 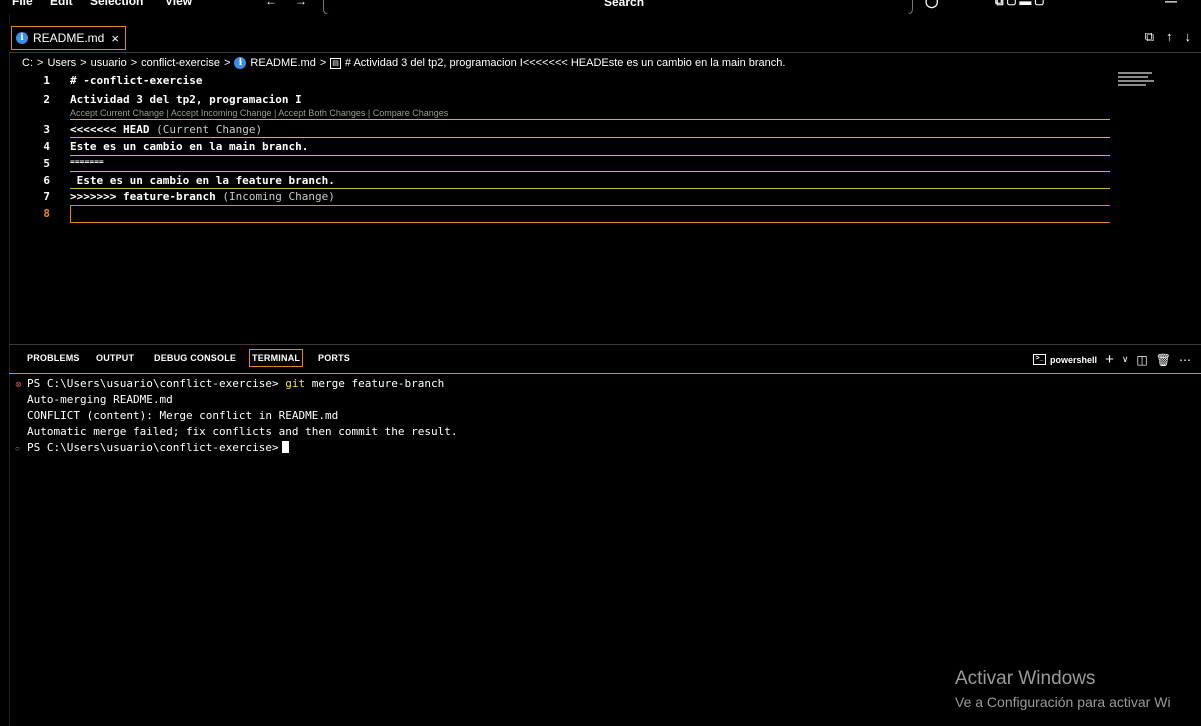 I want to click on breadcrumb-users: Users, so click(x=61, y=63).